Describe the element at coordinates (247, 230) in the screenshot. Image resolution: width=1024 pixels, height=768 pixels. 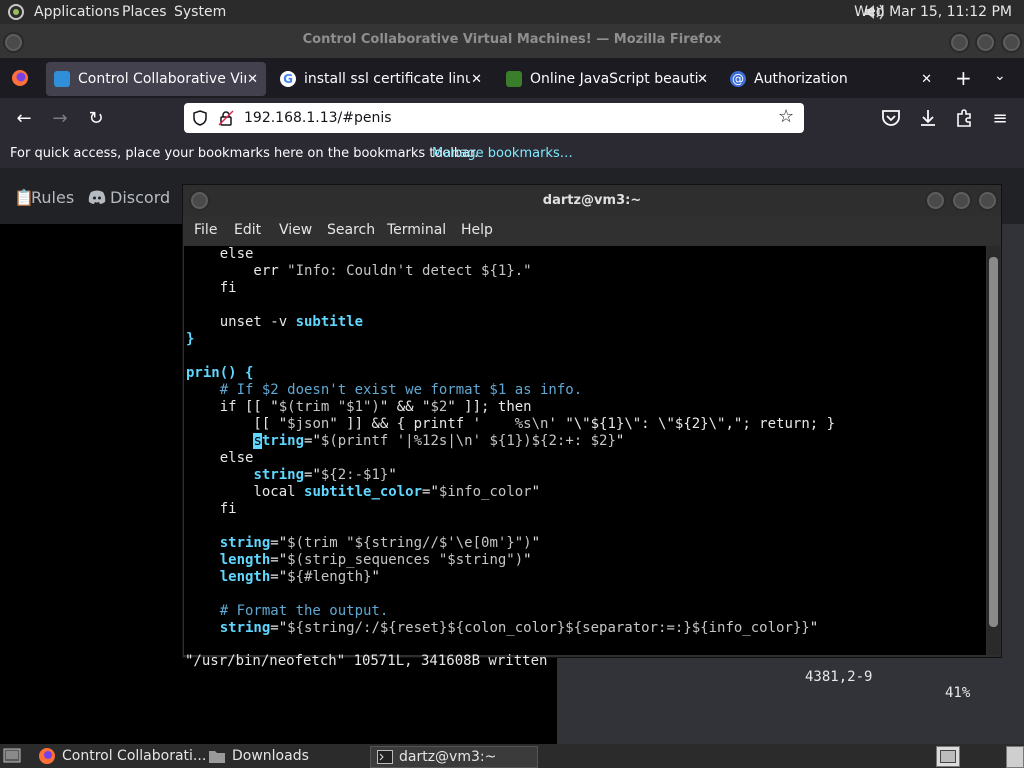
I see `menu-edit: Edit` at that location.